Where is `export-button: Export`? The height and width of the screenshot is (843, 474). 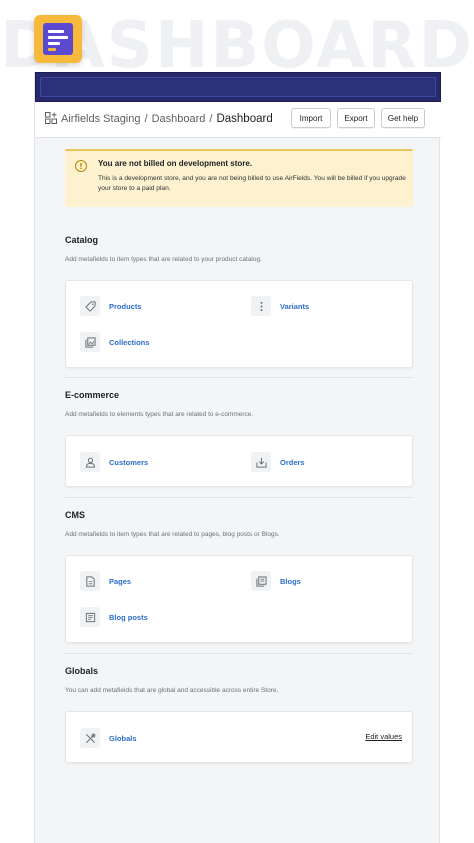
export-button: Export is located at coordinates (356, 118).